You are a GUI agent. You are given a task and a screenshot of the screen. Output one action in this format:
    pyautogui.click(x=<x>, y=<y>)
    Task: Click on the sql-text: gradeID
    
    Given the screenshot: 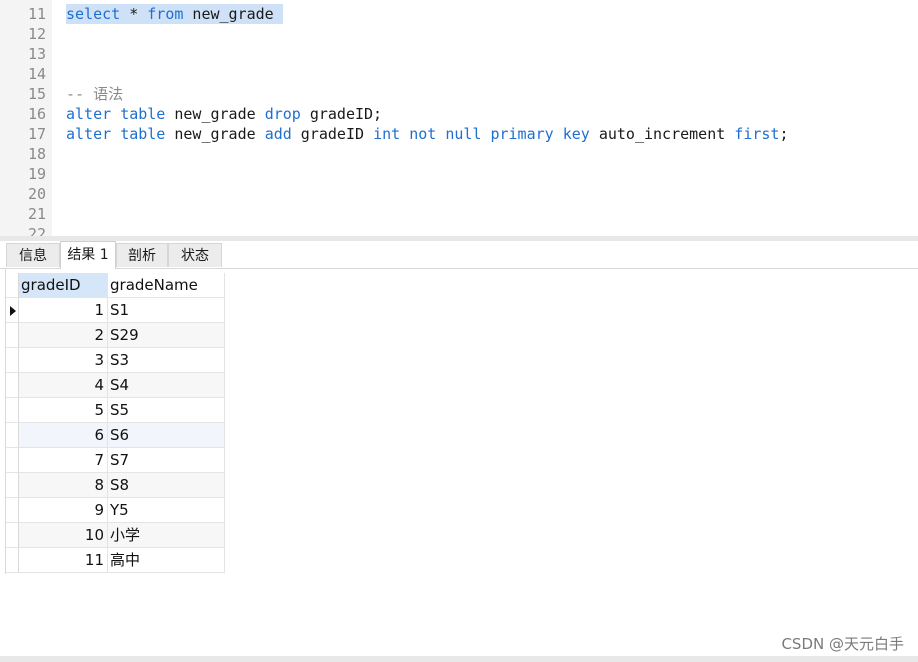 What is the action you would take?
    pyautogui.click(x=332, y=134)
    